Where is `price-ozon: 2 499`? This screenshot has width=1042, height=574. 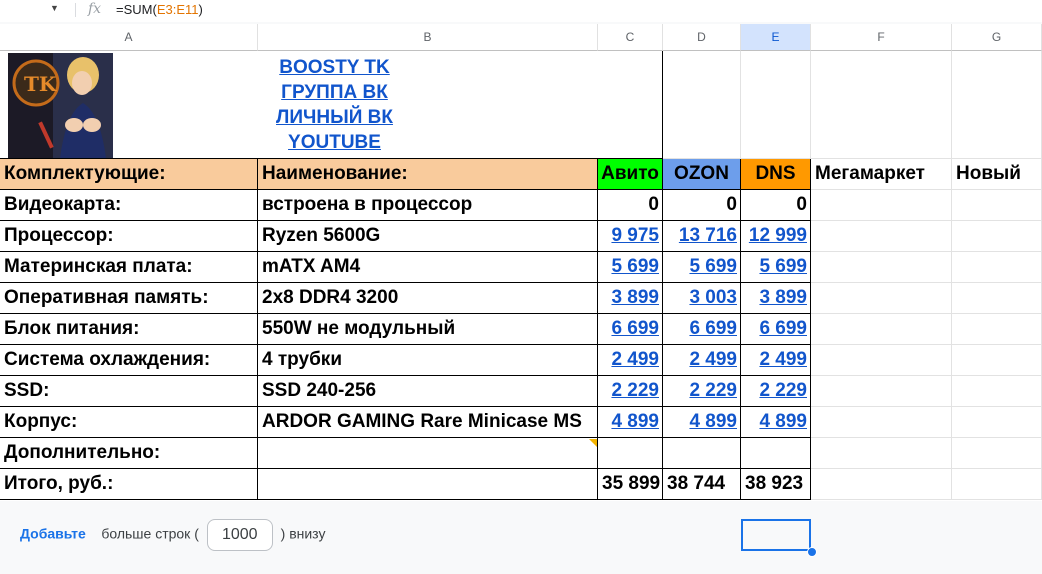
price-ozon: 2 499 is located at coordinates (702, 360).